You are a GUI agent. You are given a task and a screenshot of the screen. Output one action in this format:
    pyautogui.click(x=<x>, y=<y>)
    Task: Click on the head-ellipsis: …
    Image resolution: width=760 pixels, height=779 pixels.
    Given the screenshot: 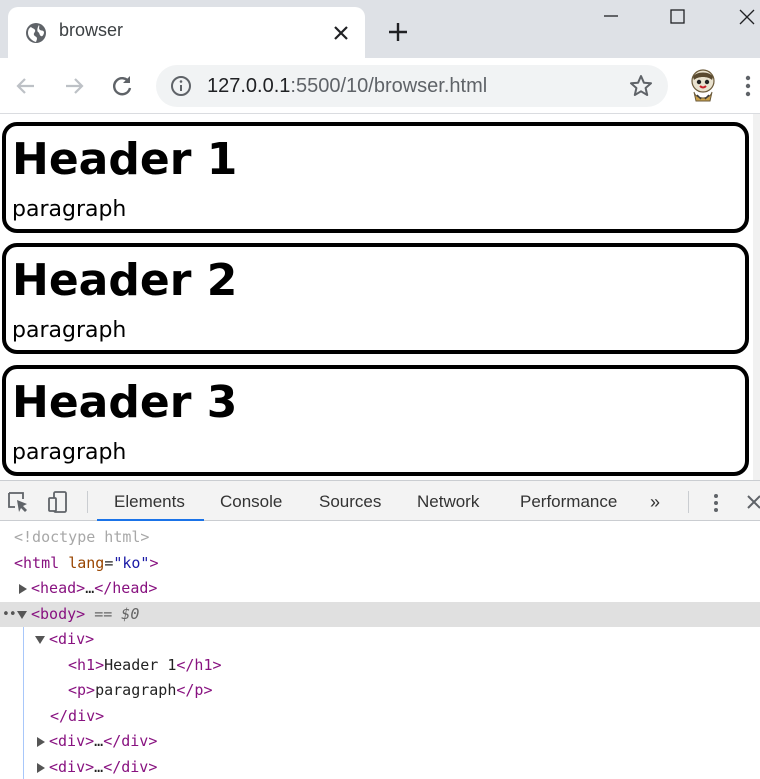 What is the action you would take?
    pyautogui.click(x=90, y=588)
    